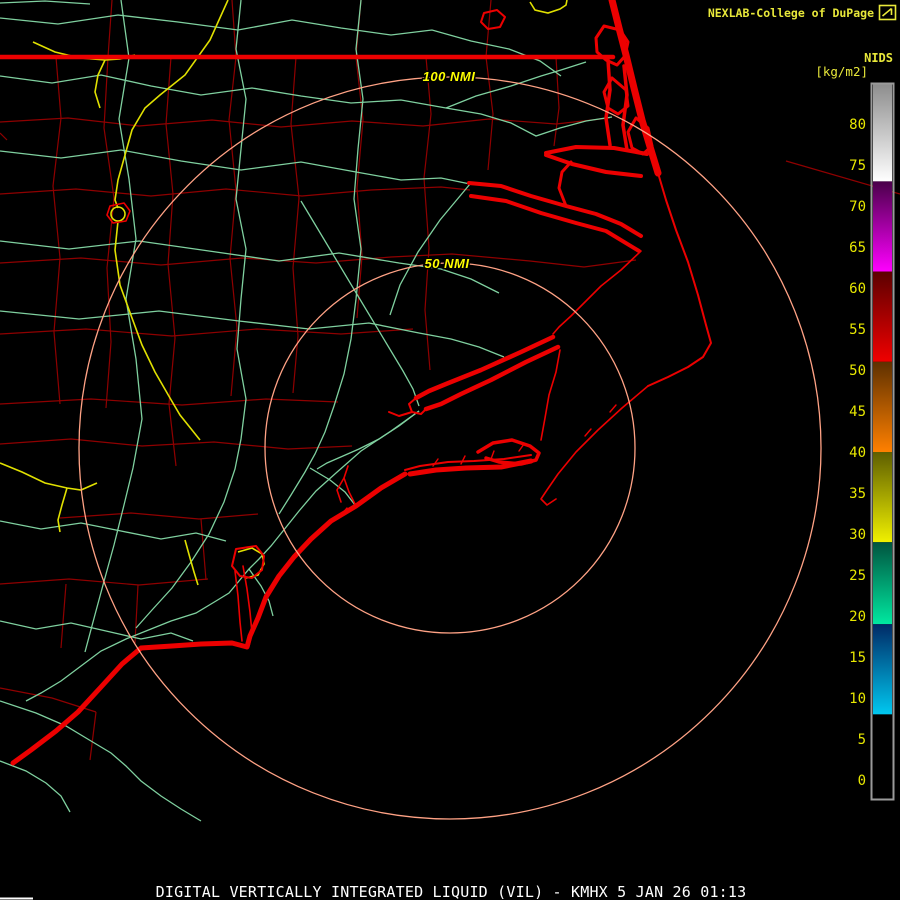 This screenshot has height=900, width=900. What do you see at coordinates (857, 576) in the screenshot?
I see `colorbar-tick-25: 25` at bounding box center [857, 576].